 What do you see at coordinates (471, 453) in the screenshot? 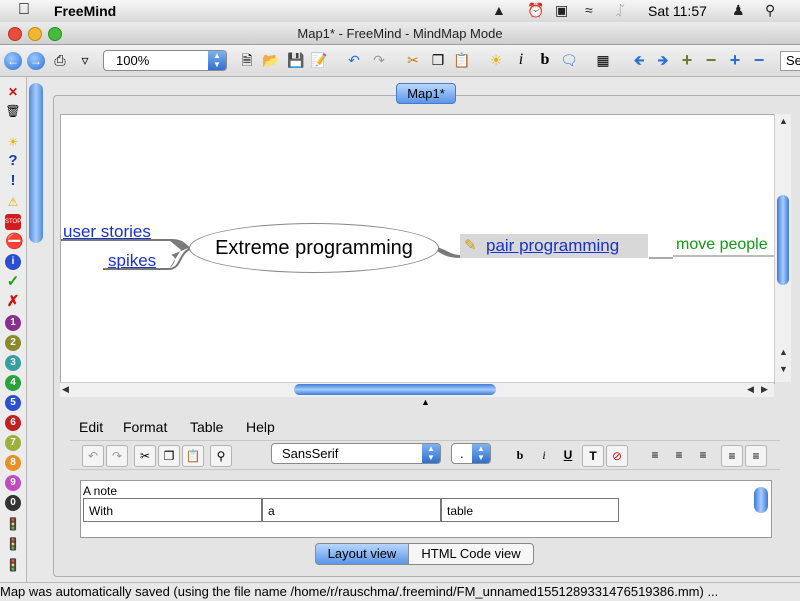
I see `note-font-size-select: . ▲ ▼` at bounding box center [471, 453].